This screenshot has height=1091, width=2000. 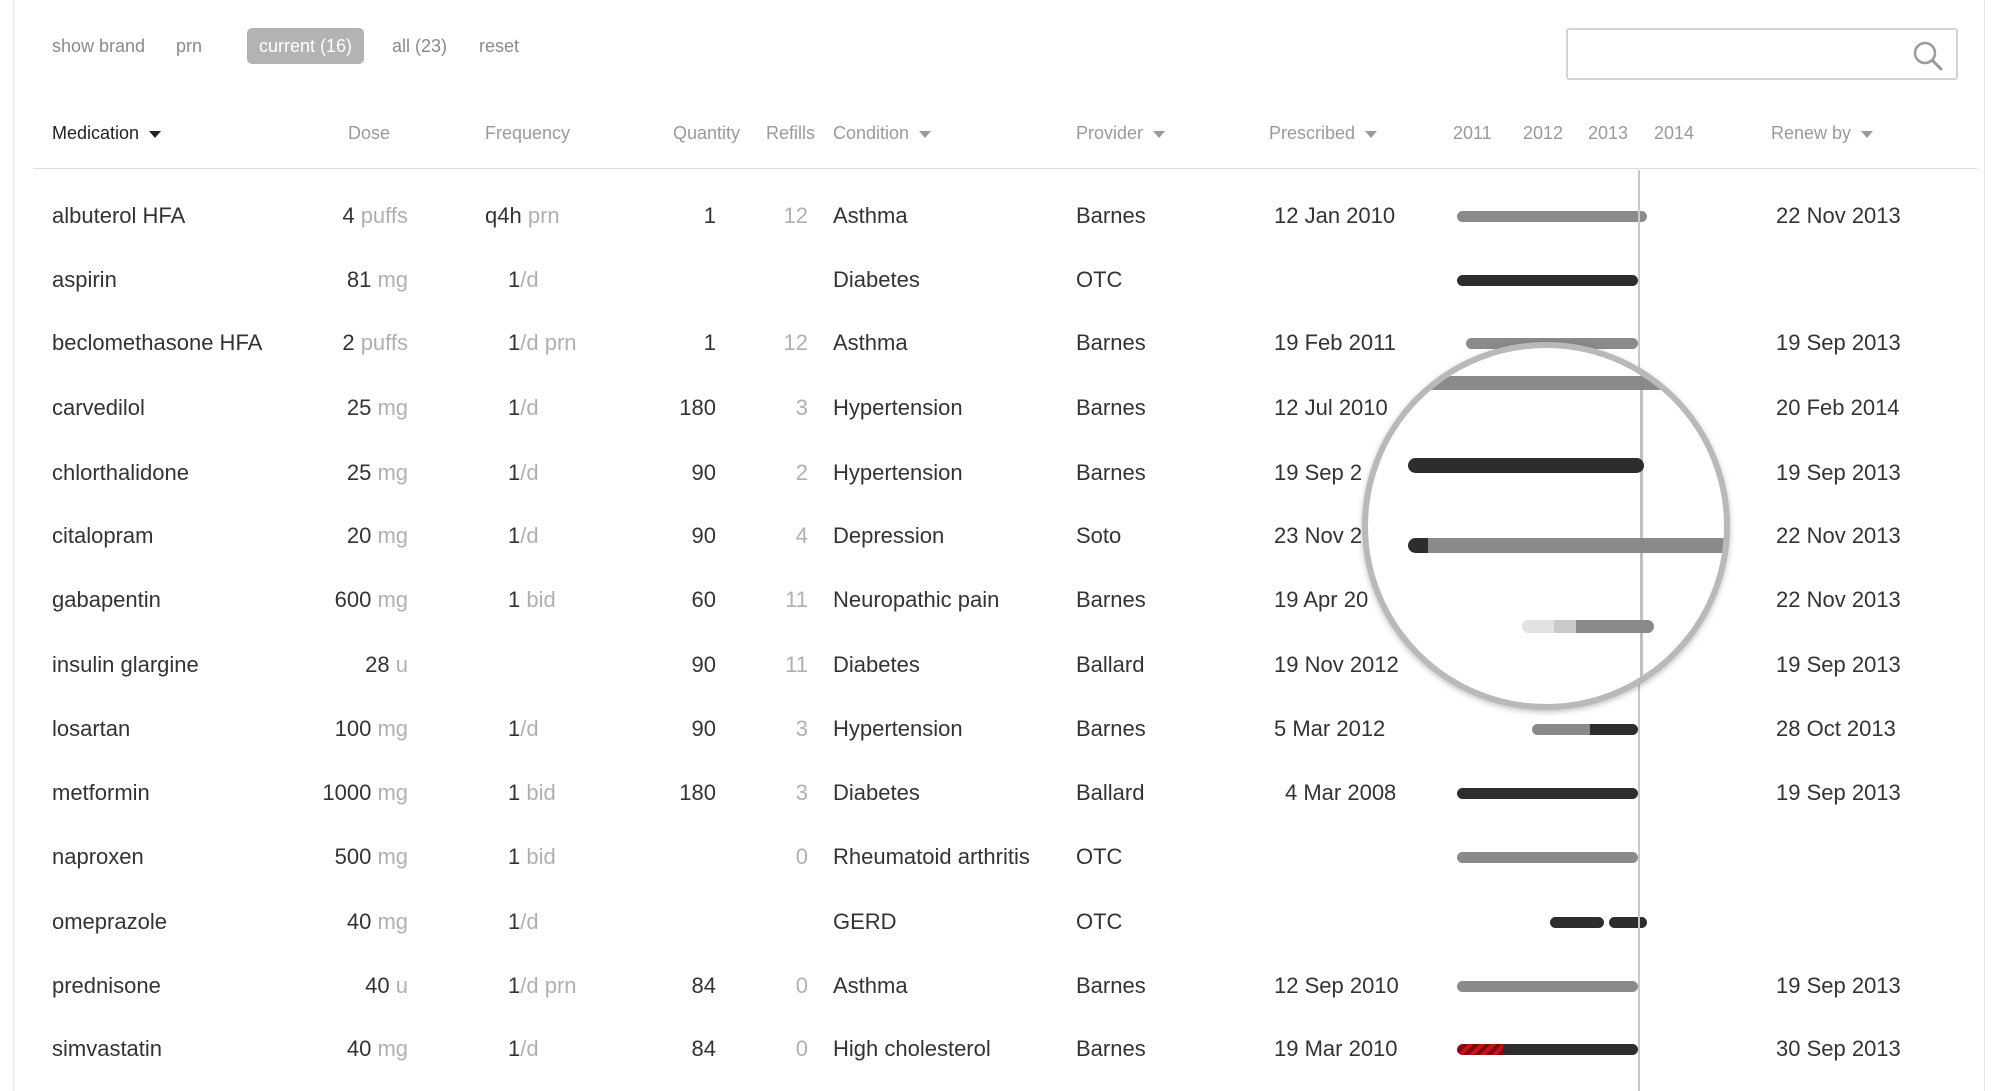 What do you see at coordinates (801, 472) in the screenshot?
I see `refills: 2` at bounding box center [801, 472].